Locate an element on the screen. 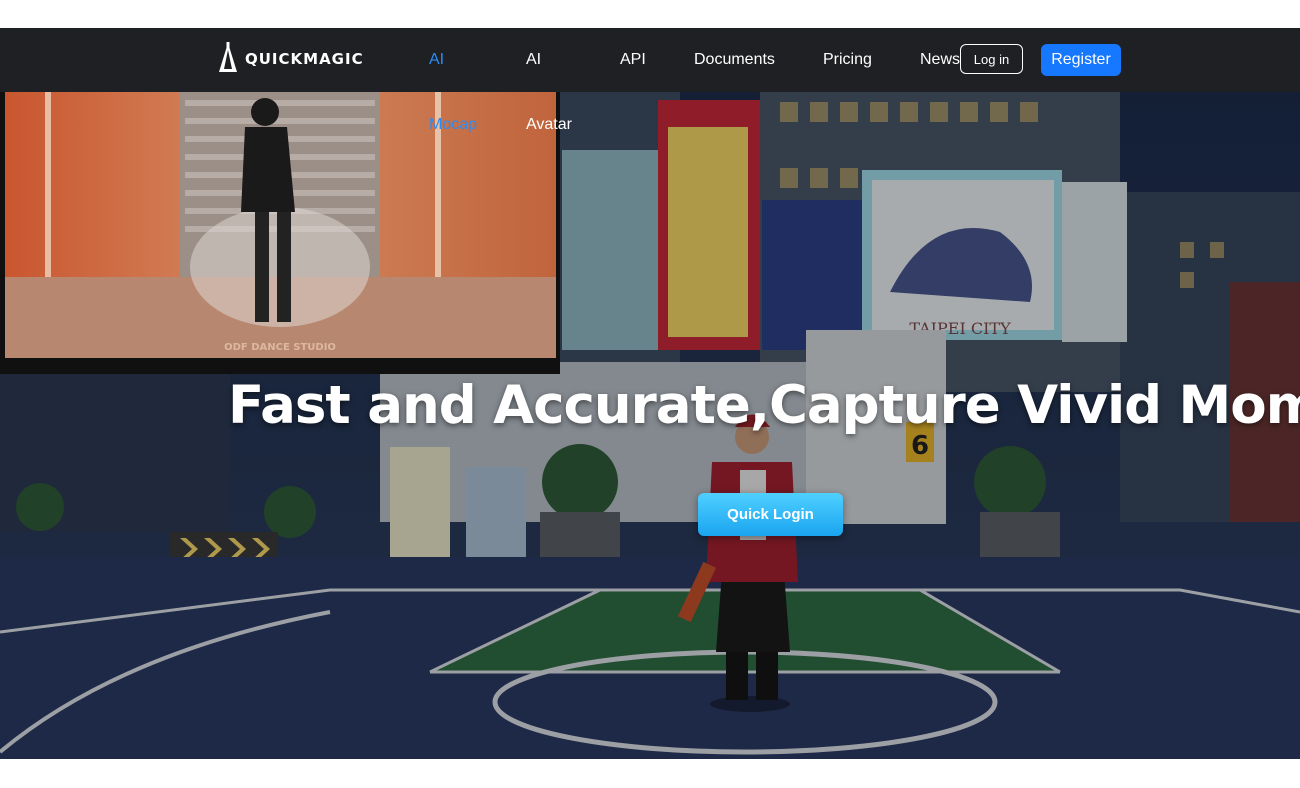 This screenshot has width=1300, height=788. quick-login-button: Quick Login is located at coordinates (770, 514).